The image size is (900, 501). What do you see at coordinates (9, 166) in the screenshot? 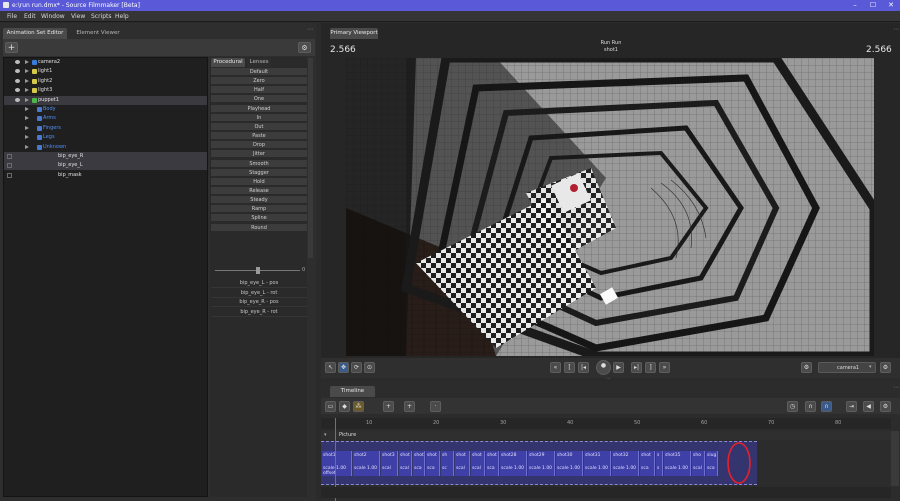
I see `row-checkbox` at bounding box center [9, 166].